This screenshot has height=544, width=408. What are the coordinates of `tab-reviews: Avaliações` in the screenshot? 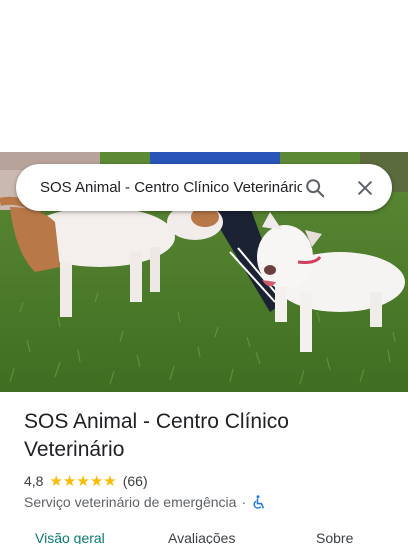 It's located at (201, 537).